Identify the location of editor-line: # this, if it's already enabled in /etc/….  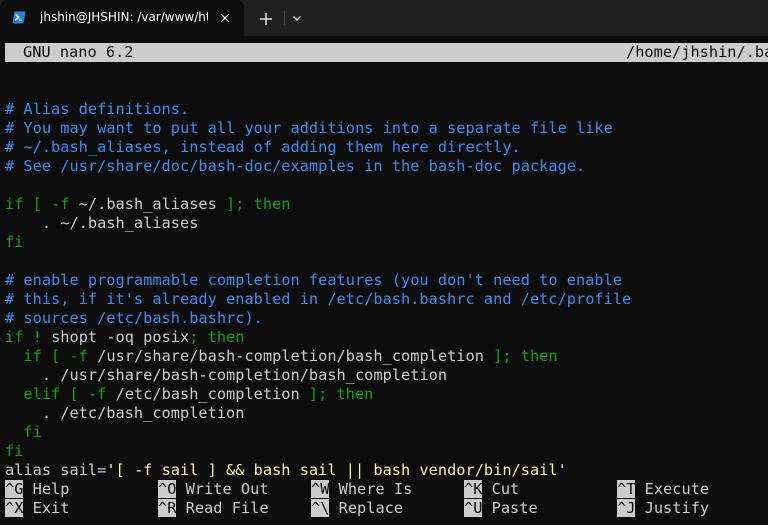
(386, 299).